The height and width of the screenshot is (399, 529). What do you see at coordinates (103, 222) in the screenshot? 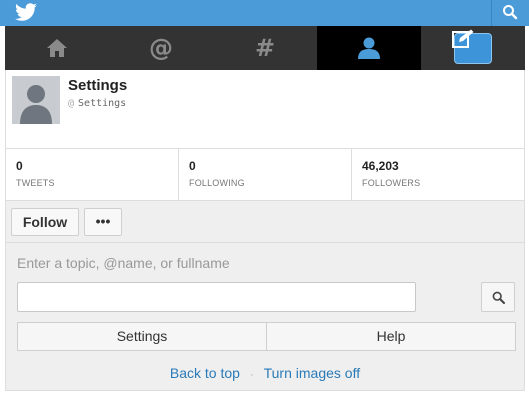
I see `more-options-button: •••` at bounding box center [103, 222].